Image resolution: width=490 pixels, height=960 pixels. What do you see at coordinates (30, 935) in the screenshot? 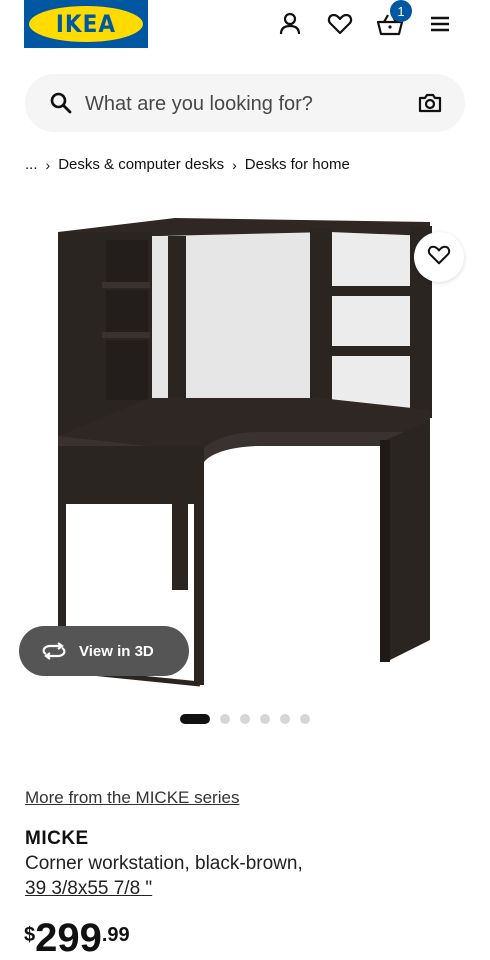
I see `price-currency: $` at bounding box center [30, 935].